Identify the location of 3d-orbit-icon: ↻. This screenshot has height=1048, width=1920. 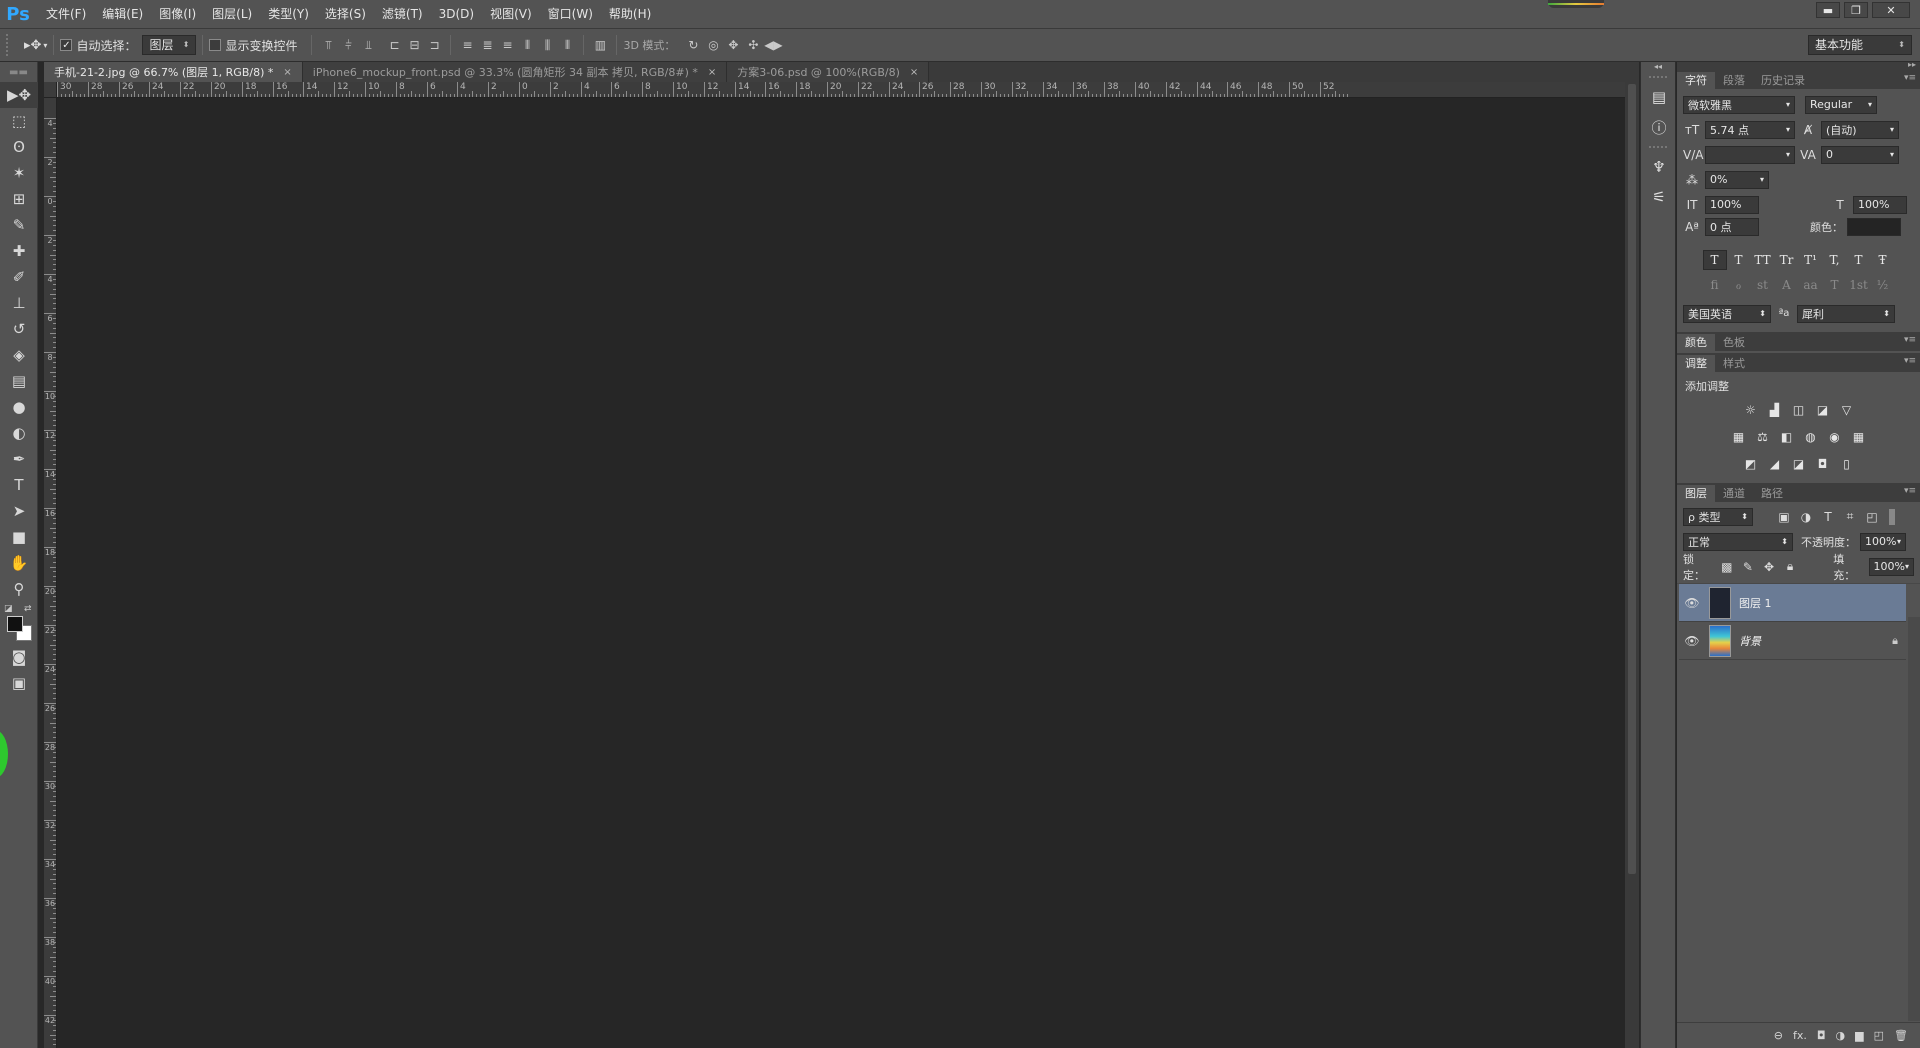
(693, 45).